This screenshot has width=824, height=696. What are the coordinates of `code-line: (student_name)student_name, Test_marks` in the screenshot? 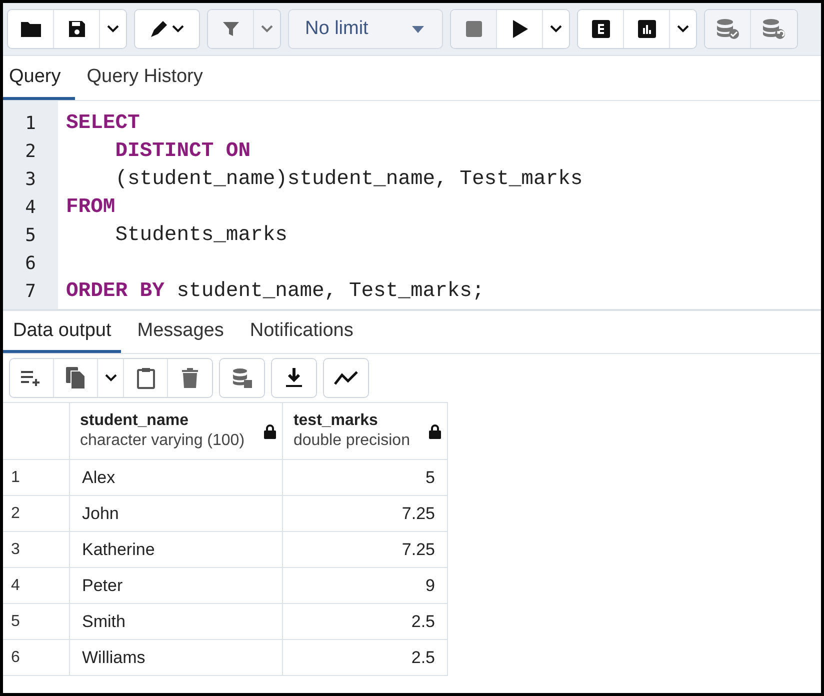 It's located at (348, 179).